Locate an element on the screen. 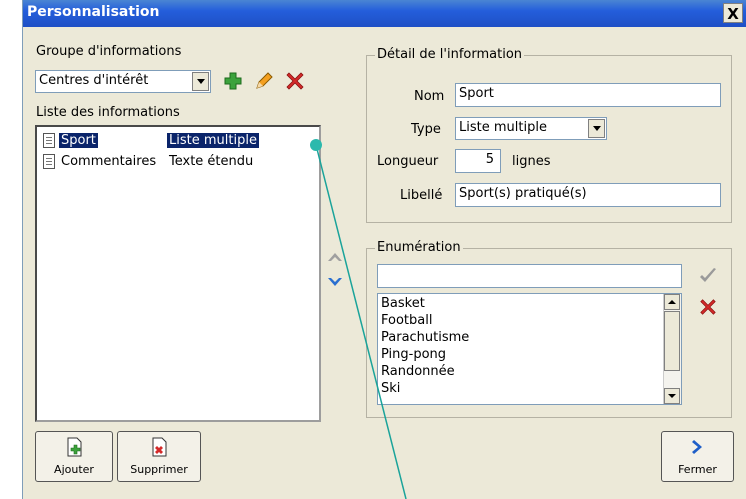  delete-group-icon is located at coordinates (295, 81).